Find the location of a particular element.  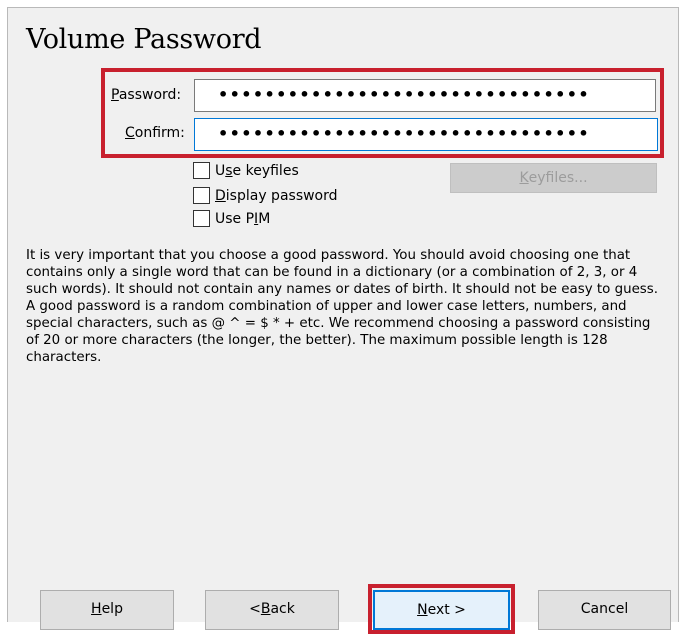

display-password-label: Display password is located at coordinates (276, 195).